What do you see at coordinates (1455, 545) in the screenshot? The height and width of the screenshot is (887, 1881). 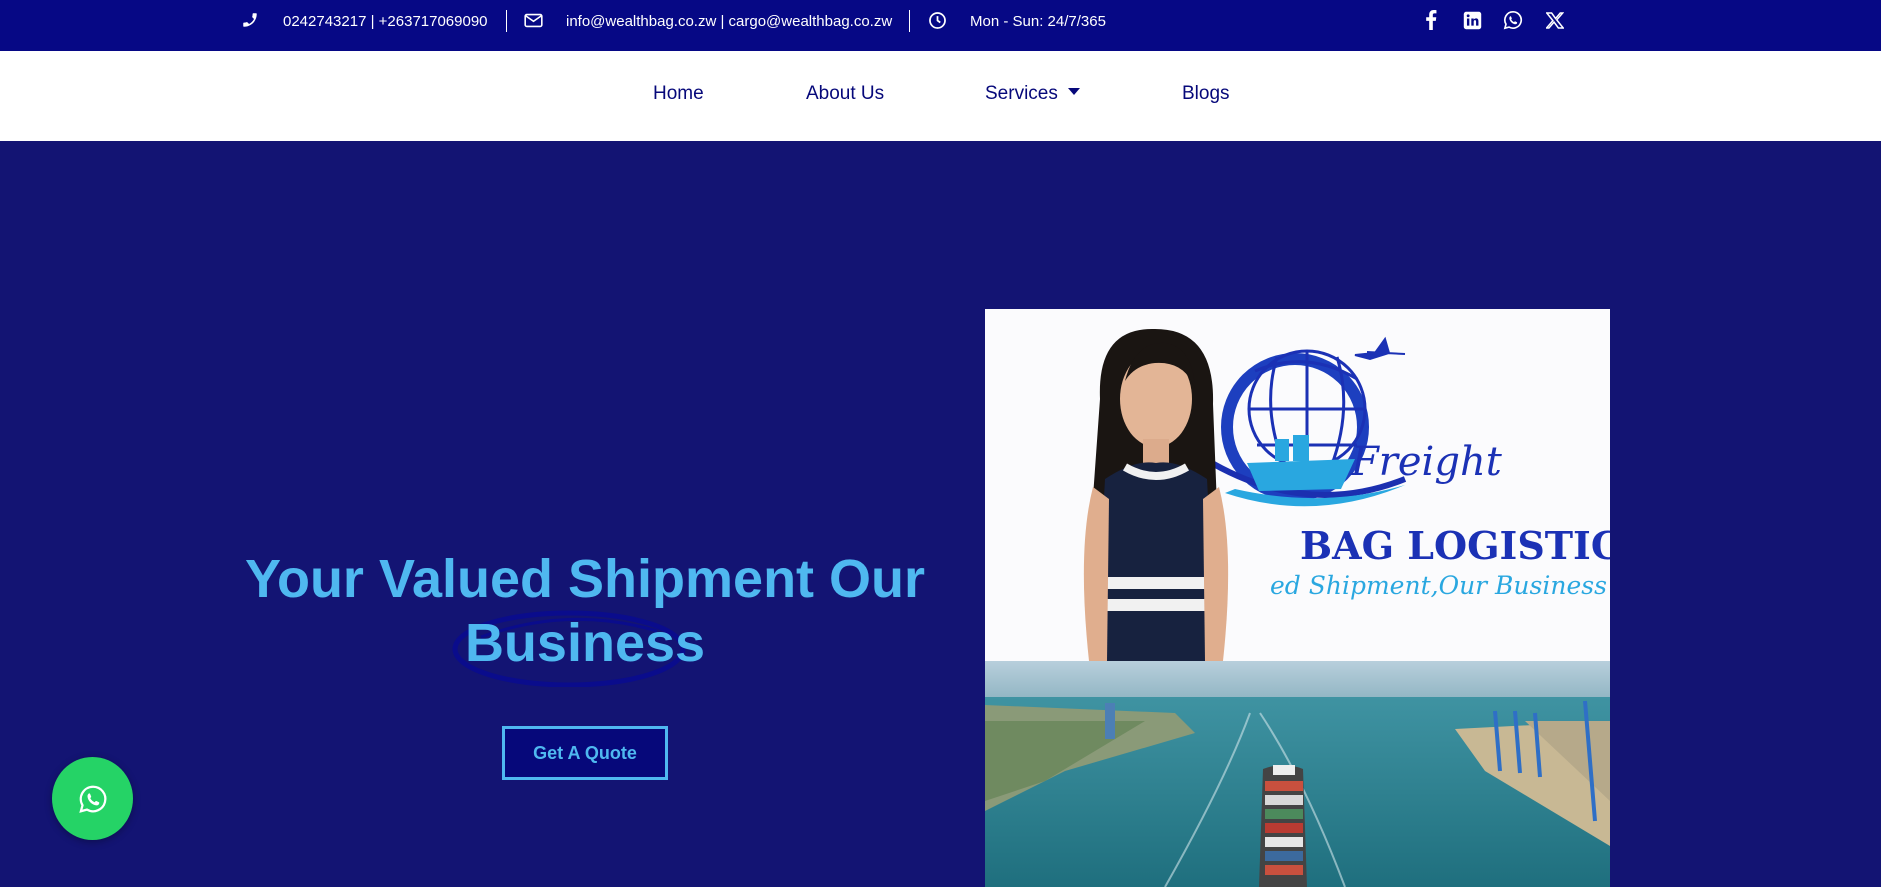 I see `logo-name: BAG LOGISTICS` at bounding box center [1455, 545].